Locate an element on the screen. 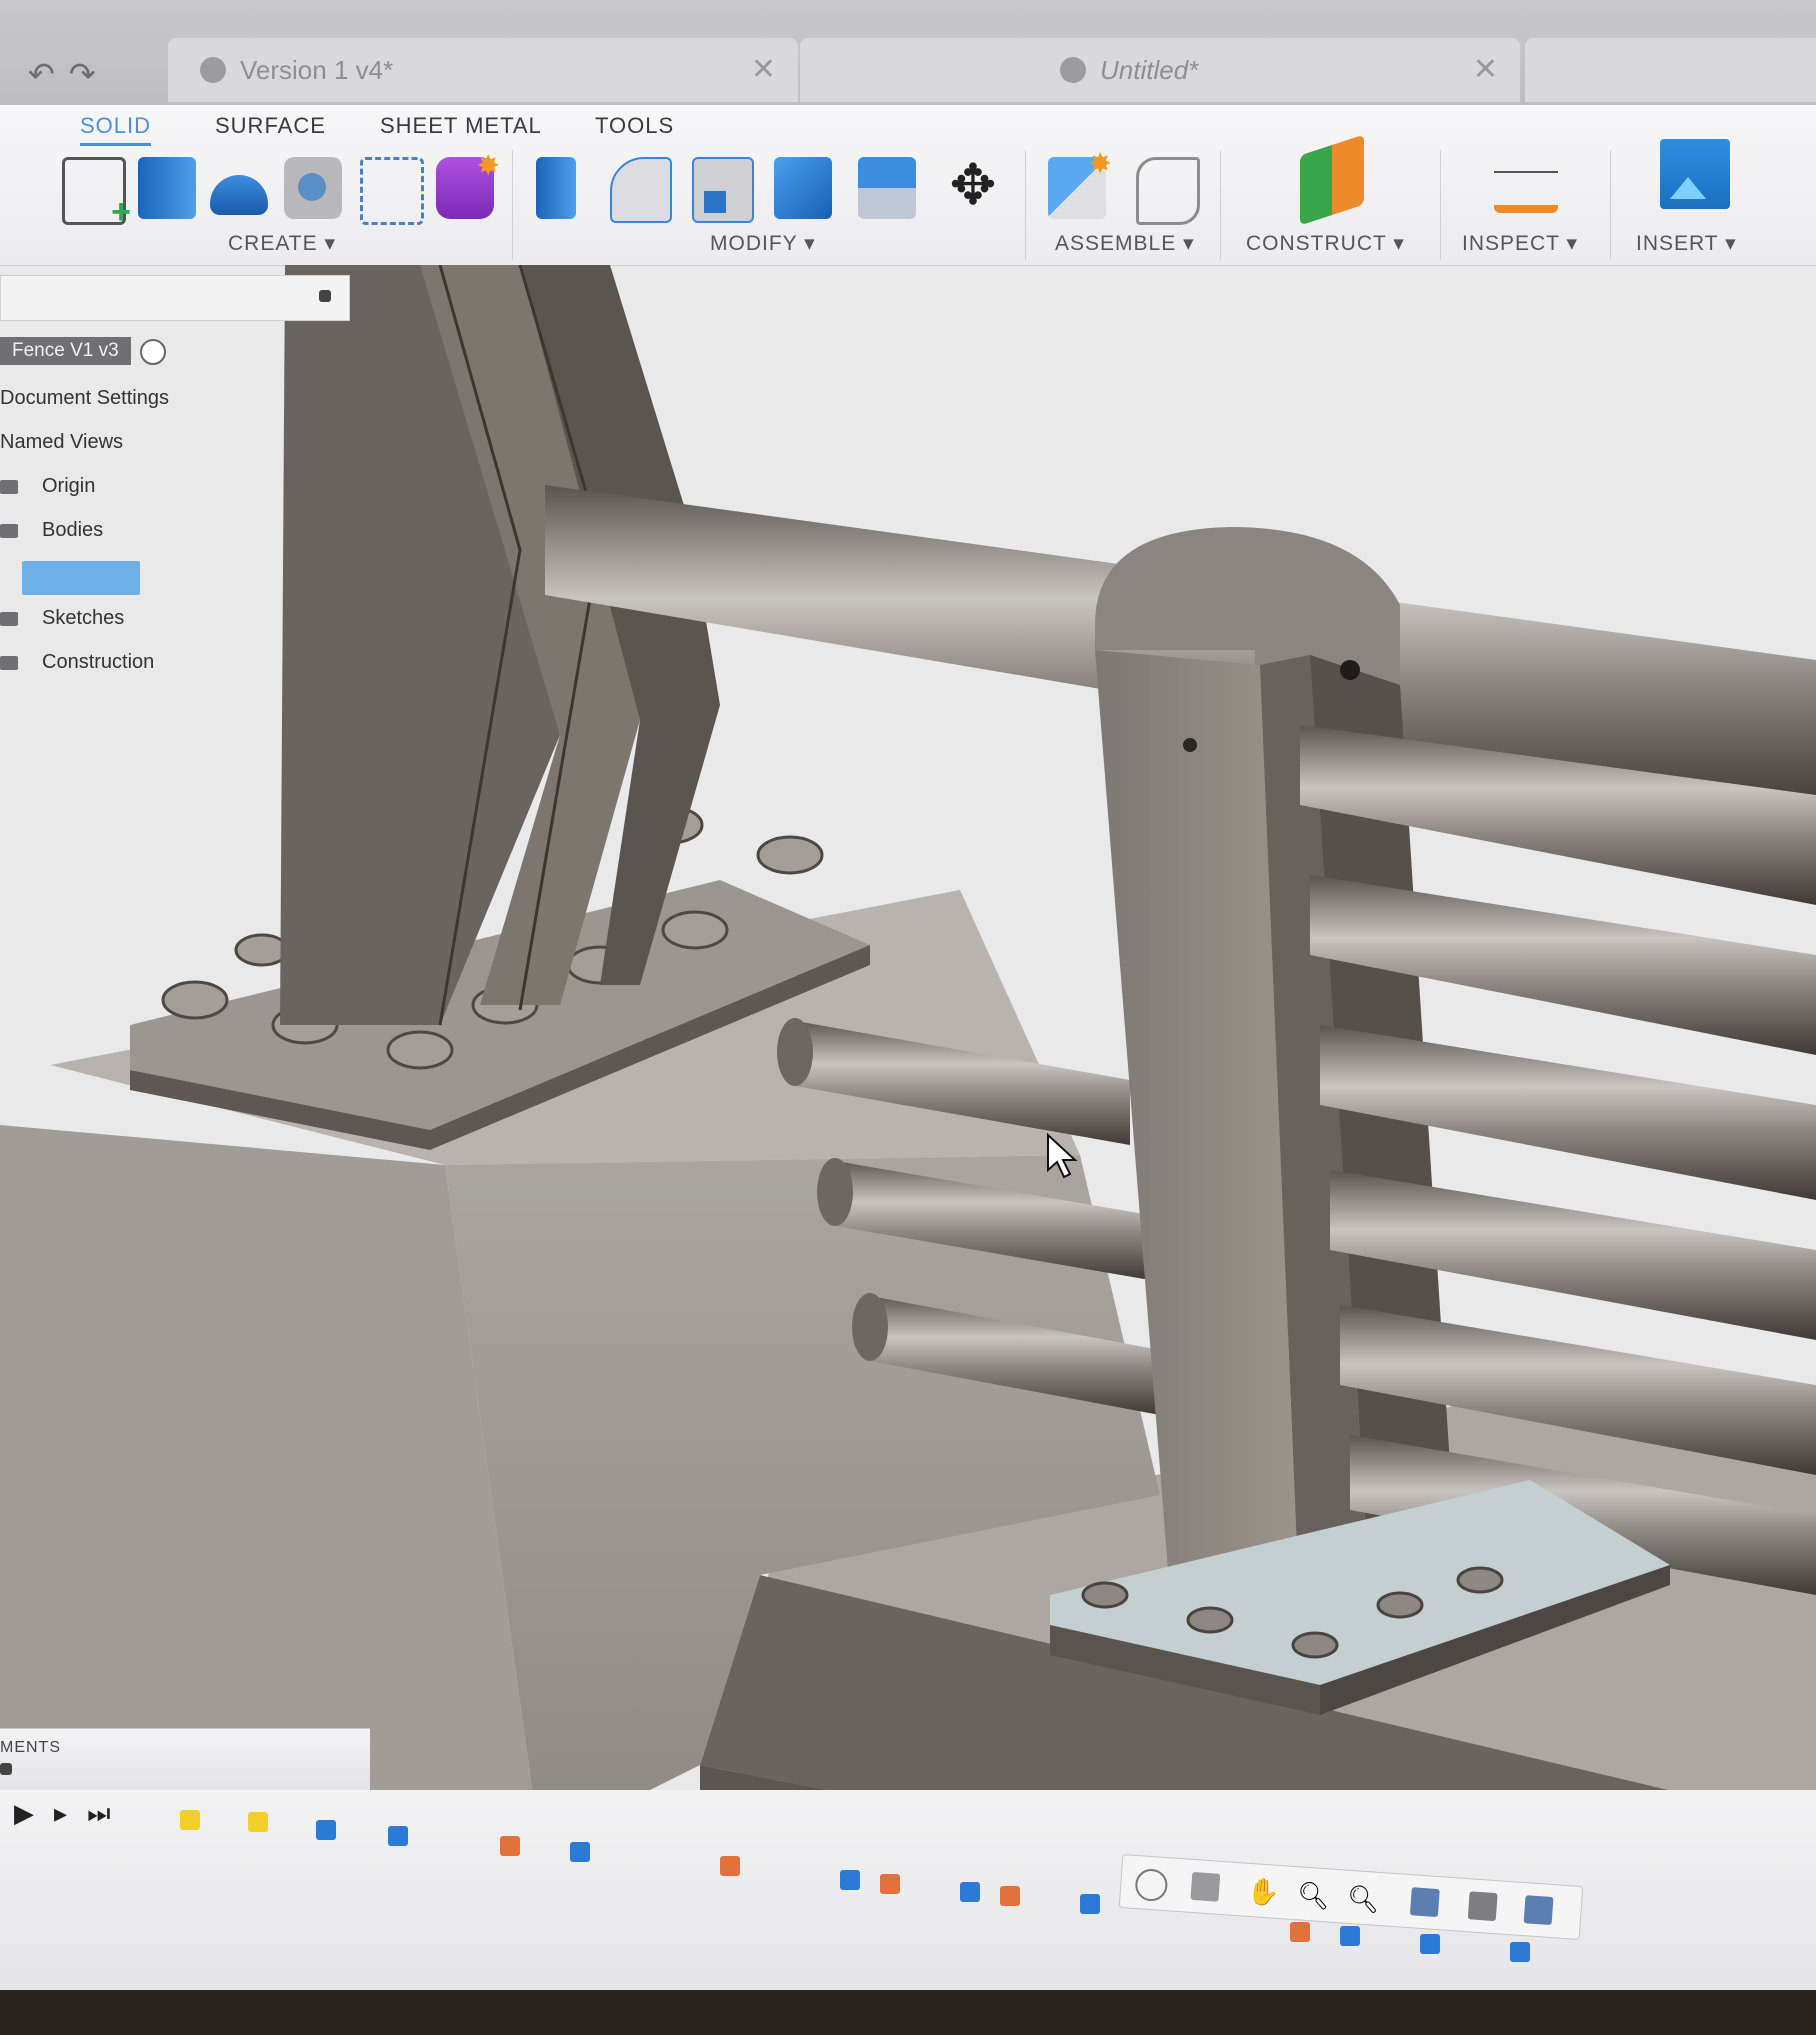  step-forward-icon: ▸ is located at coordinates (70, 1813).